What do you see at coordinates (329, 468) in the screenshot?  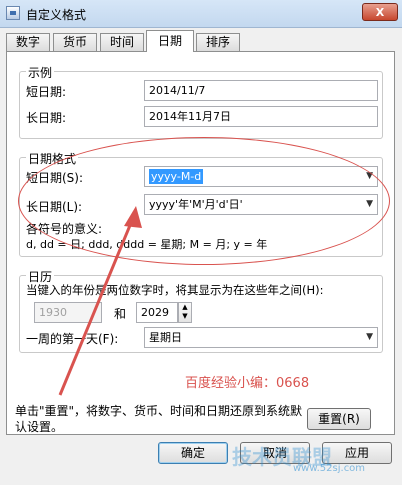 I see `watermark-url: www.52sj.com` at bounding box center [329, 468].